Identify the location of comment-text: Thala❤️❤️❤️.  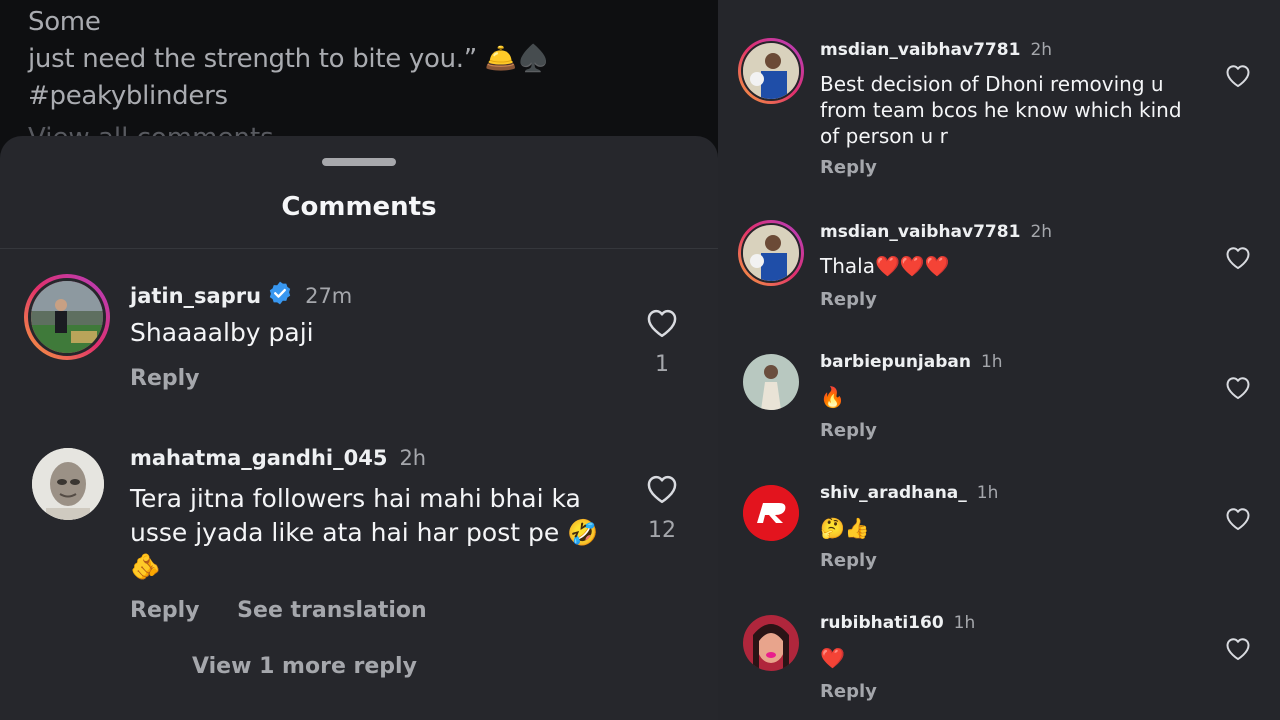
(885, 266).